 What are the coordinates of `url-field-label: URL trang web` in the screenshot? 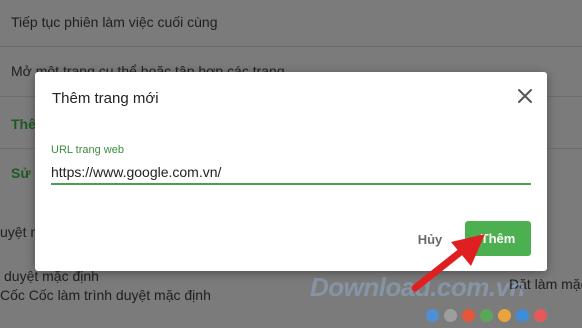 It's located at (87, 150).